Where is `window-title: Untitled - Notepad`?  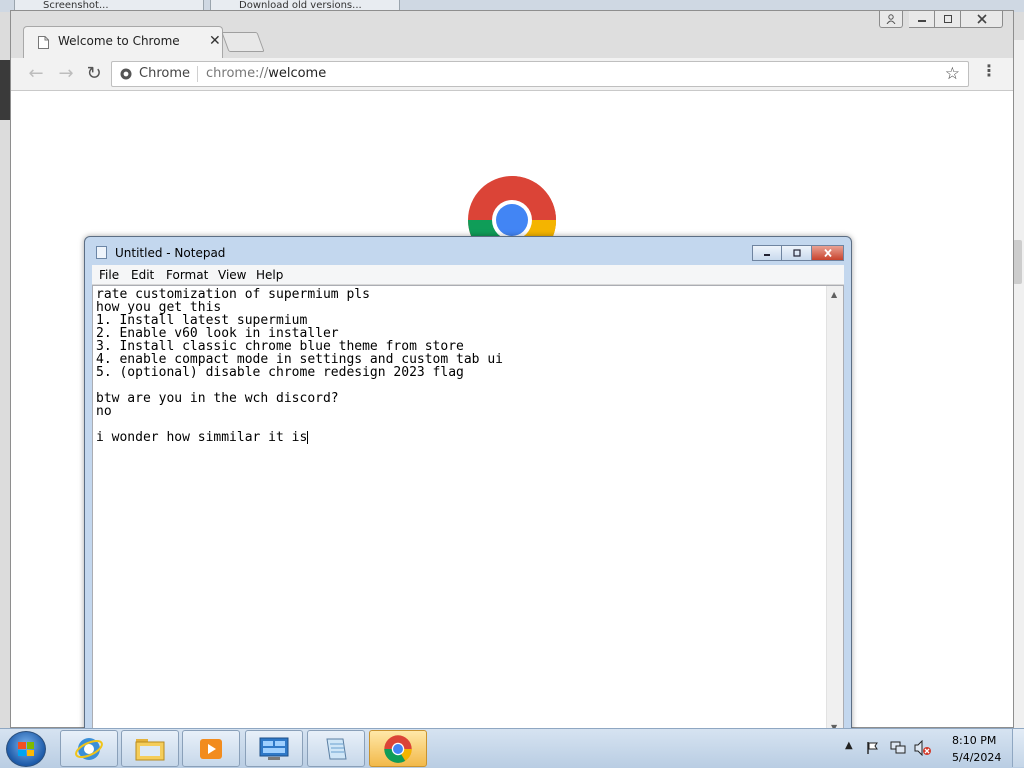 window-title: Untitled - Notepad is located at coordinates (170, 253).